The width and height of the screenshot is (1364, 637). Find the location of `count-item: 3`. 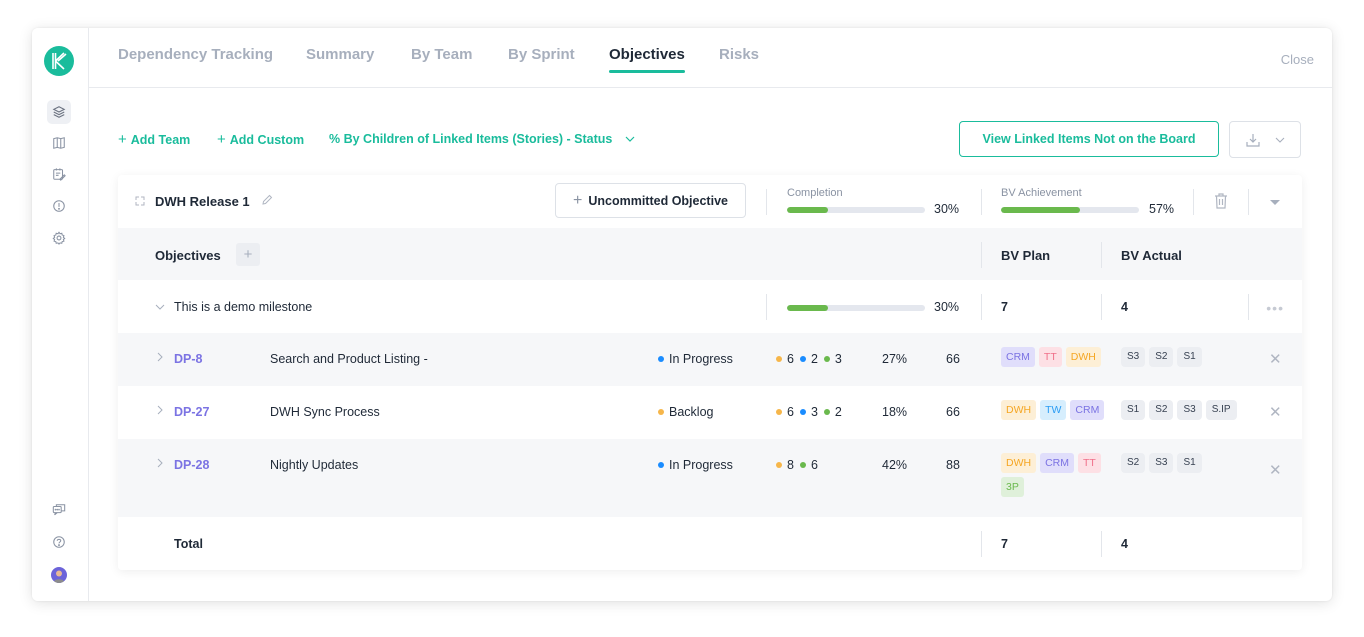

count-item: 3 is located at coordinates (808, 412).